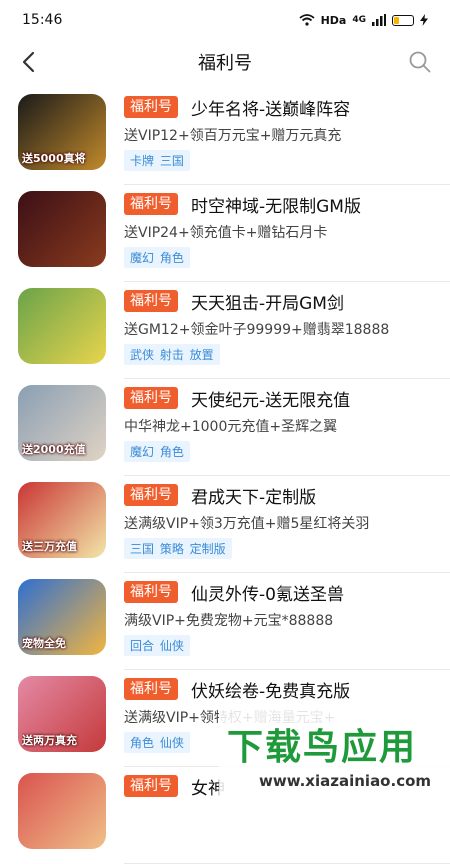  What do you see at coordinates (345, 781) in the screenshot?
I see `watermark-url: www.xiazainiao.com` at bounding box center [345, 781].